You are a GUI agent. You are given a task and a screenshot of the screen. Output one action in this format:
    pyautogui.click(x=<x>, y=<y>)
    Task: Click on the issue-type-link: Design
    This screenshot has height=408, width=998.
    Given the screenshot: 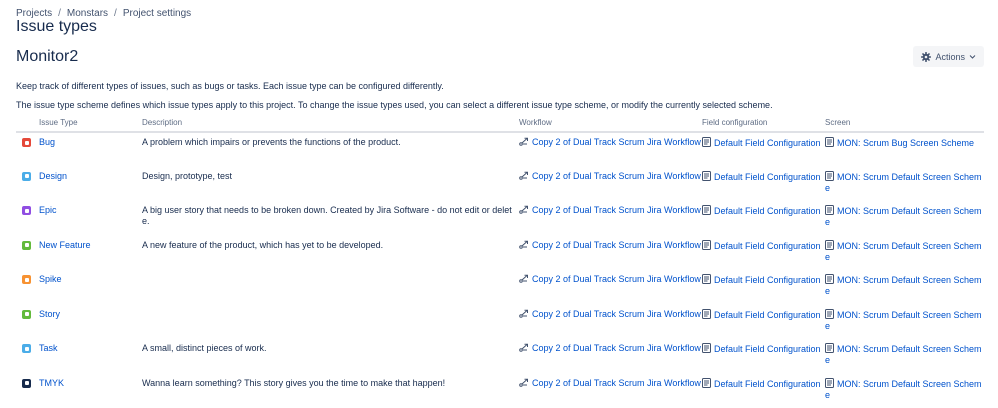 What is the action you would take?
    pyautogui.click(x=53, y=176)
    